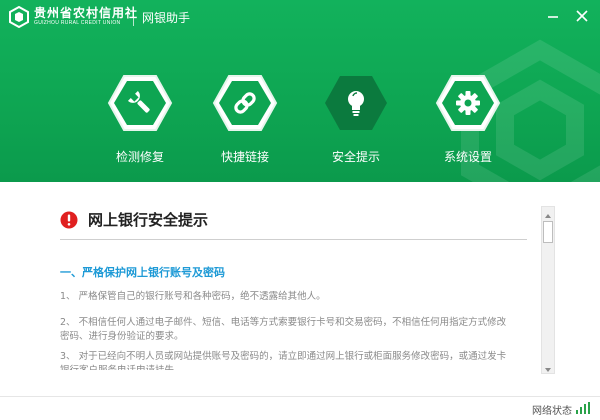 This screenshot has width=600, height=420. Describe the element at coordinates (142, 272) in the screenshot. I see `section-heading: 一、严格保护网上银行账号及密码` at that location.